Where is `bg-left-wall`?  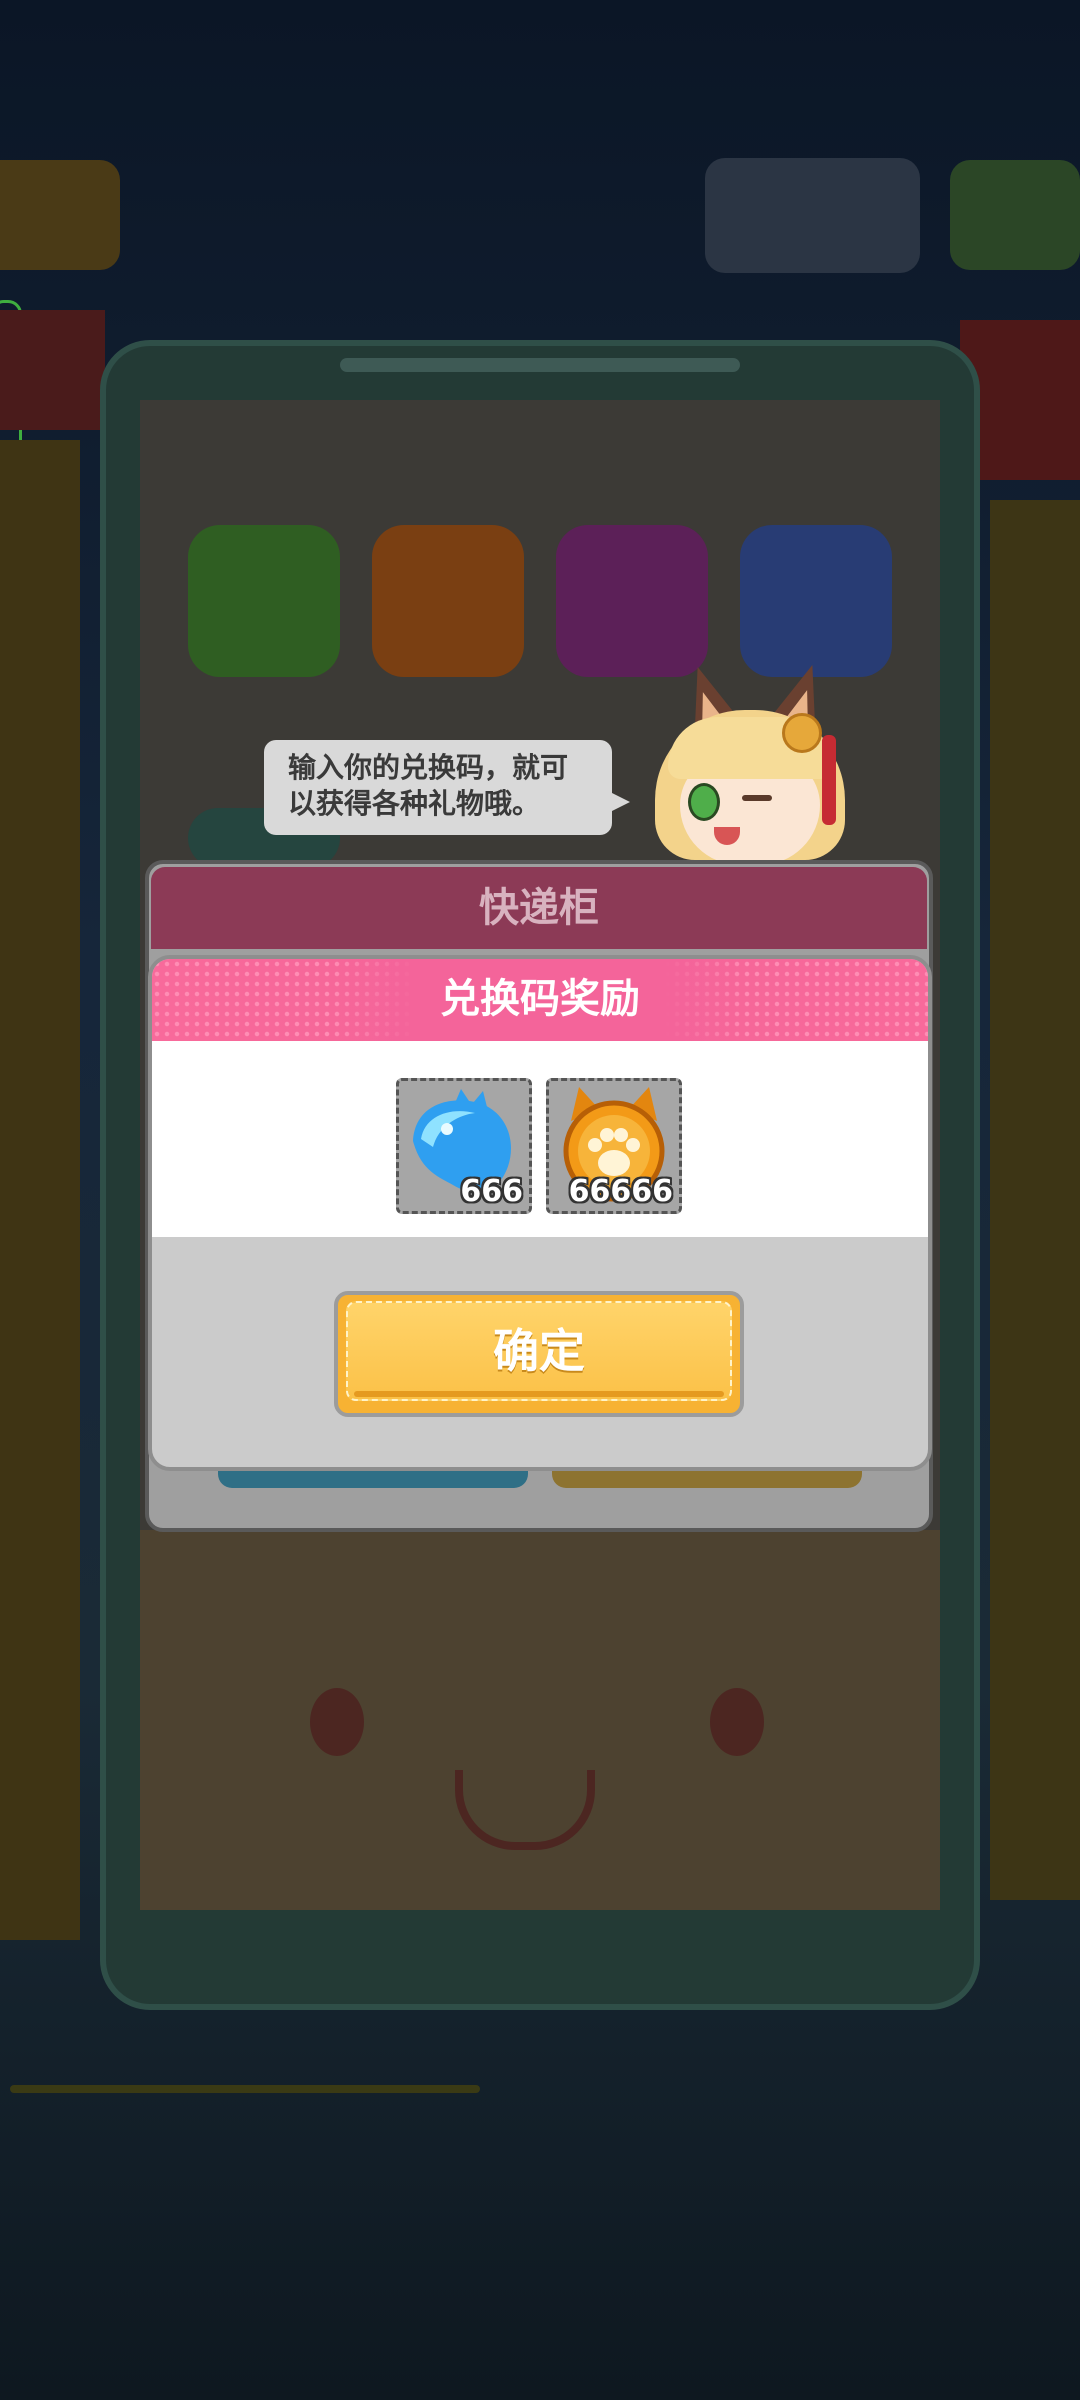
bg-left-wall is located at coordinates (40, 1190).